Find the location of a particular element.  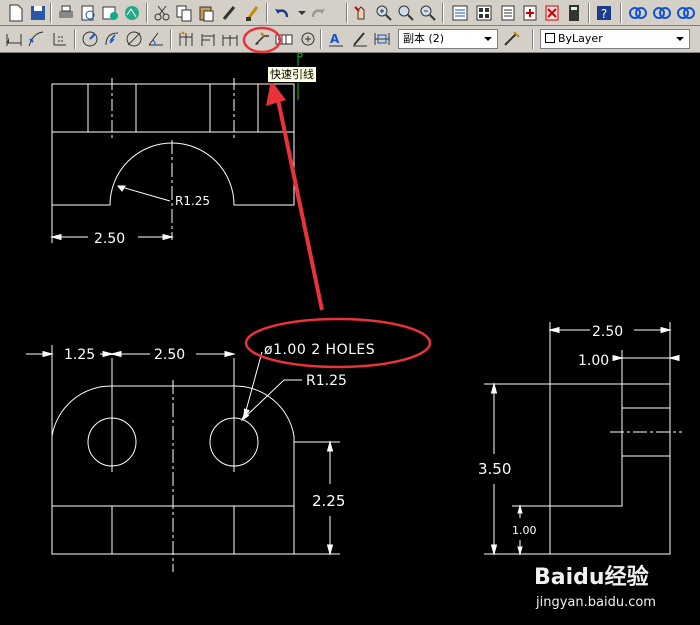

top-view is located at coordinates (172, 160).